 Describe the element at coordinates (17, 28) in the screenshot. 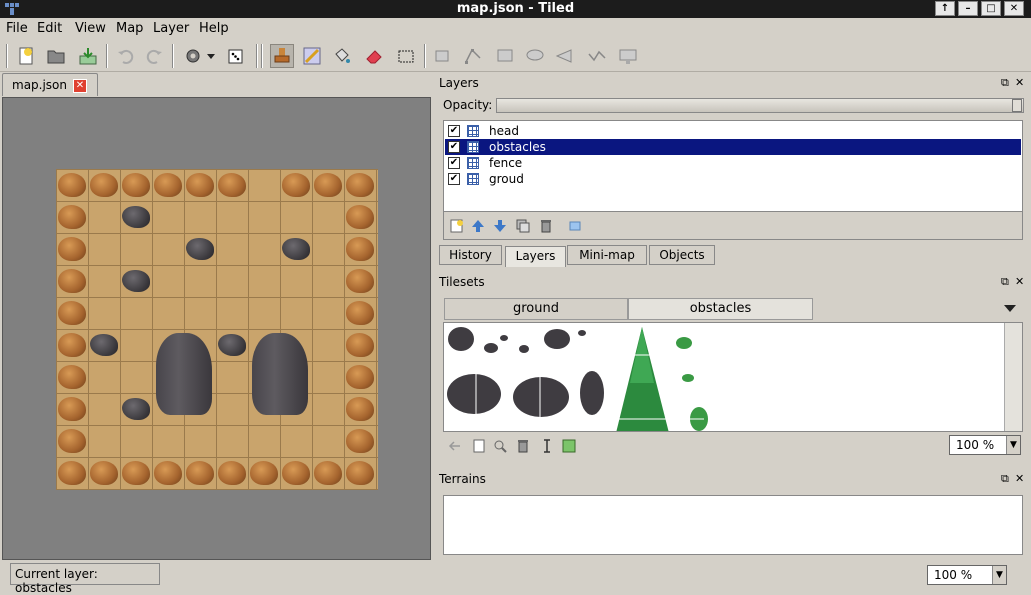

I see `menu-file: File` at that location.